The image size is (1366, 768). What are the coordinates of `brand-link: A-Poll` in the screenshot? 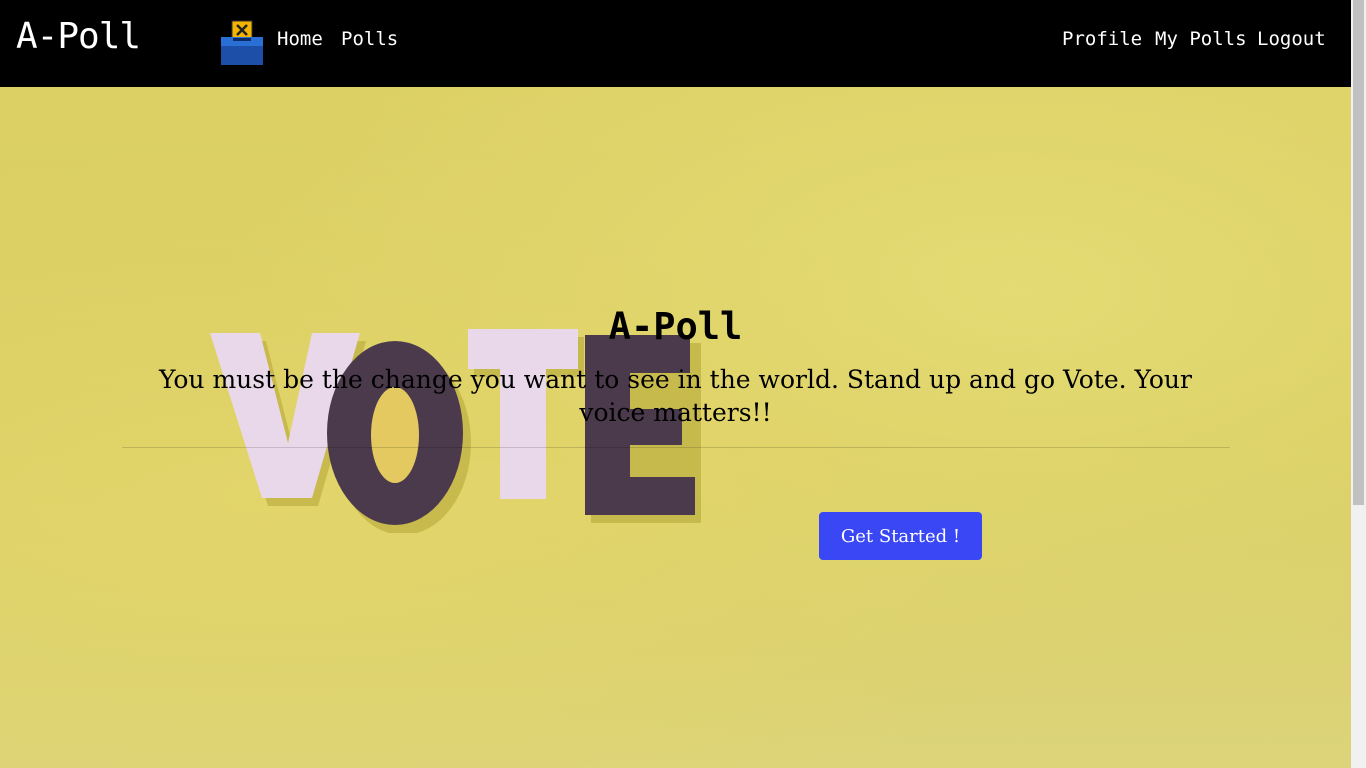 It's located at (78, 36).